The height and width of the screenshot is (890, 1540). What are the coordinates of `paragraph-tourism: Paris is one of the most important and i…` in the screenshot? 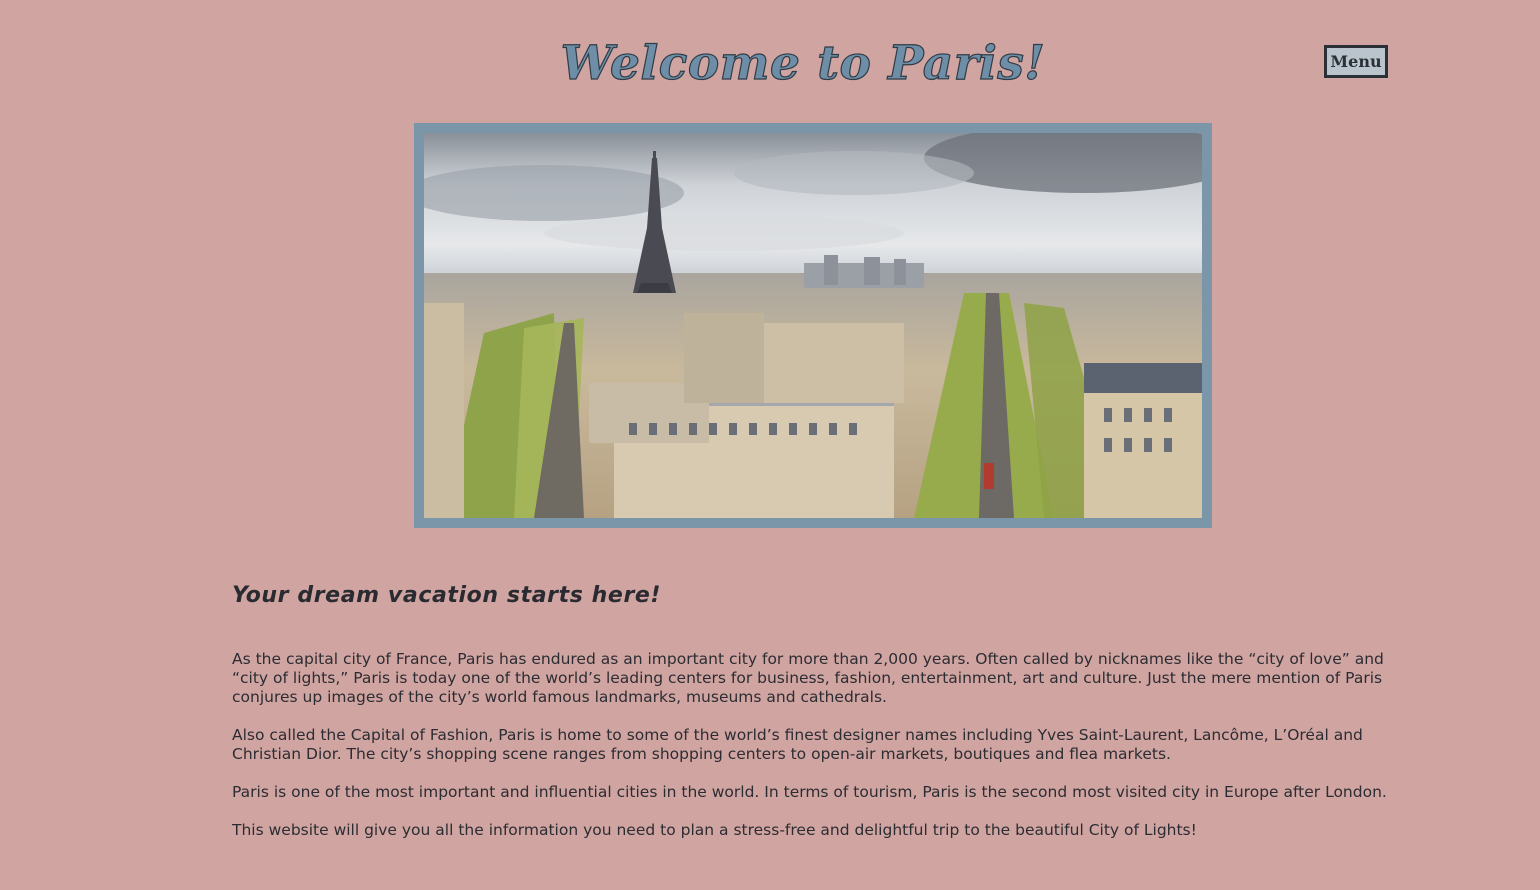 It's located at (809, 792).